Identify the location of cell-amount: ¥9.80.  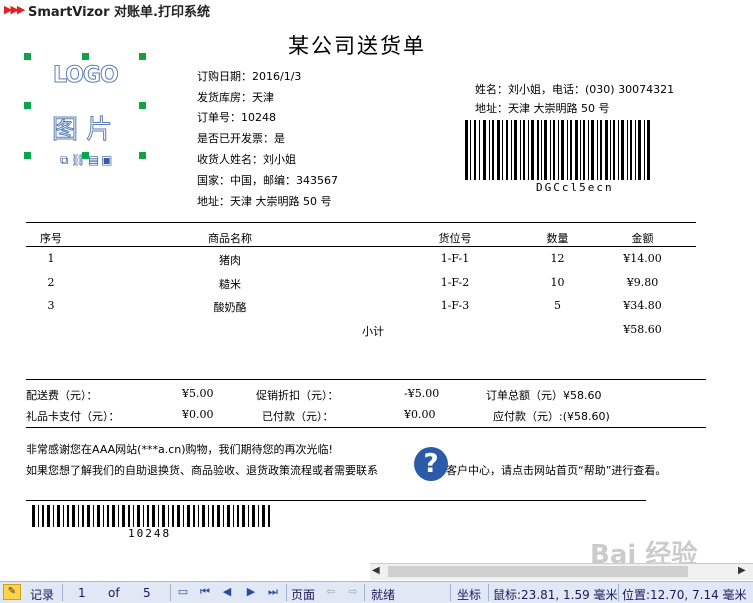
(642, 282).